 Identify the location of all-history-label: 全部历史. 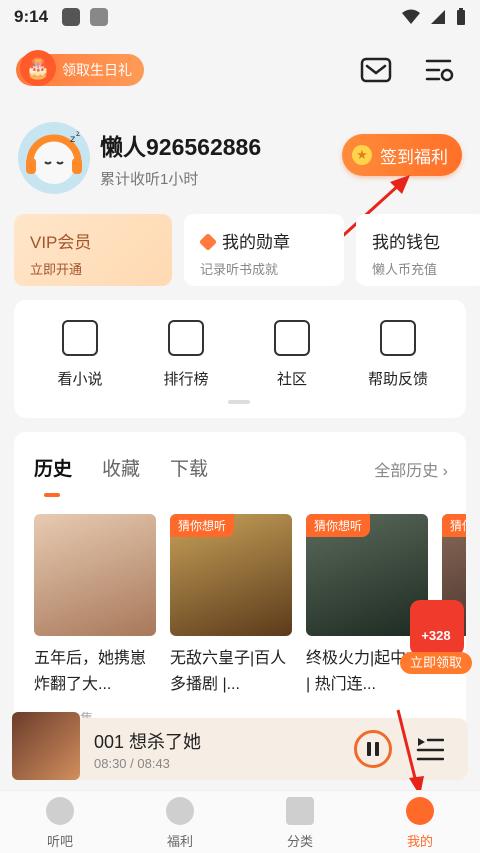
(406, 471).